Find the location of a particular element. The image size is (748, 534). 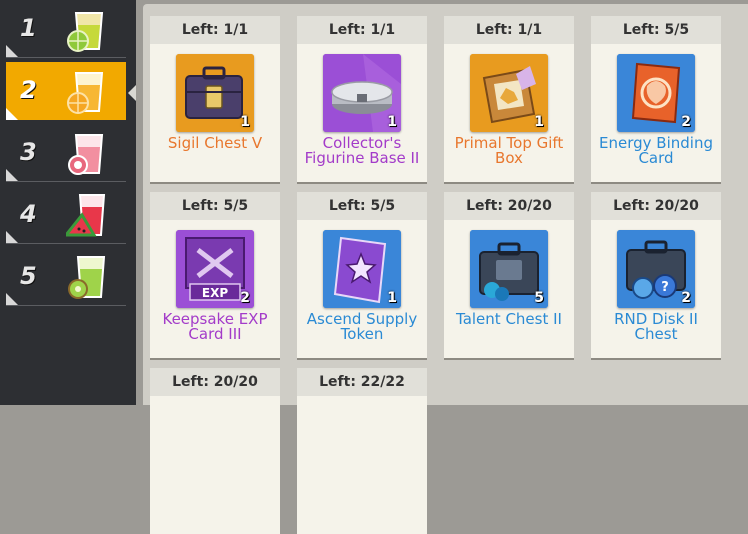

item-name: Talent Chest II is located at coordinates (509, 319).